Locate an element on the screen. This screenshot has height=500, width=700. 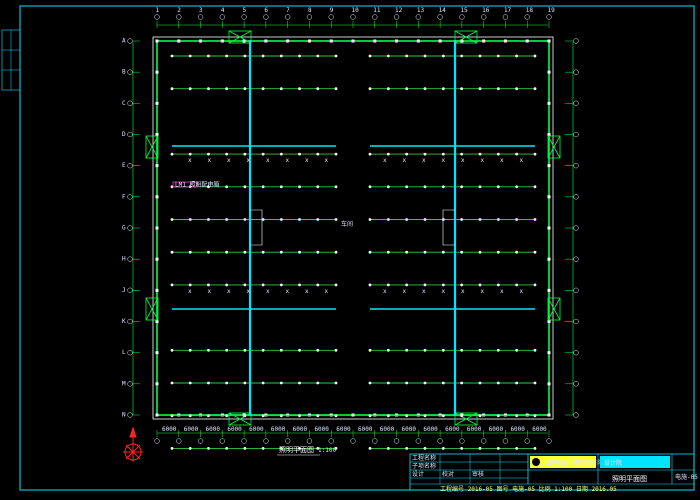
sheet-number: 电施-05 is located at coordinates (686, 477).